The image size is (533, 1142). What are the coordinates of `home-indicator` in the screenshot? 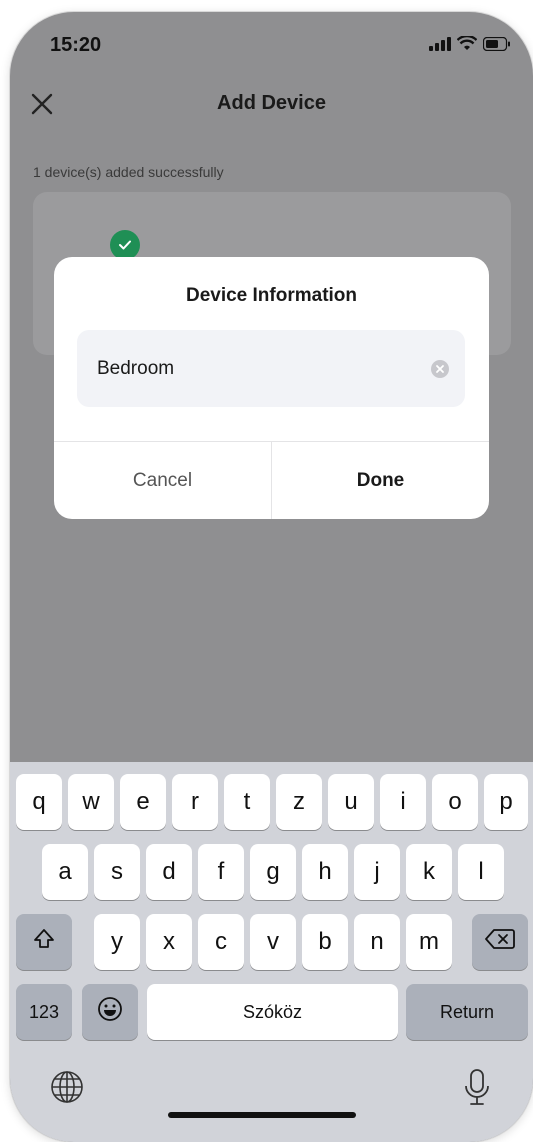 It's located at (262, 1115).